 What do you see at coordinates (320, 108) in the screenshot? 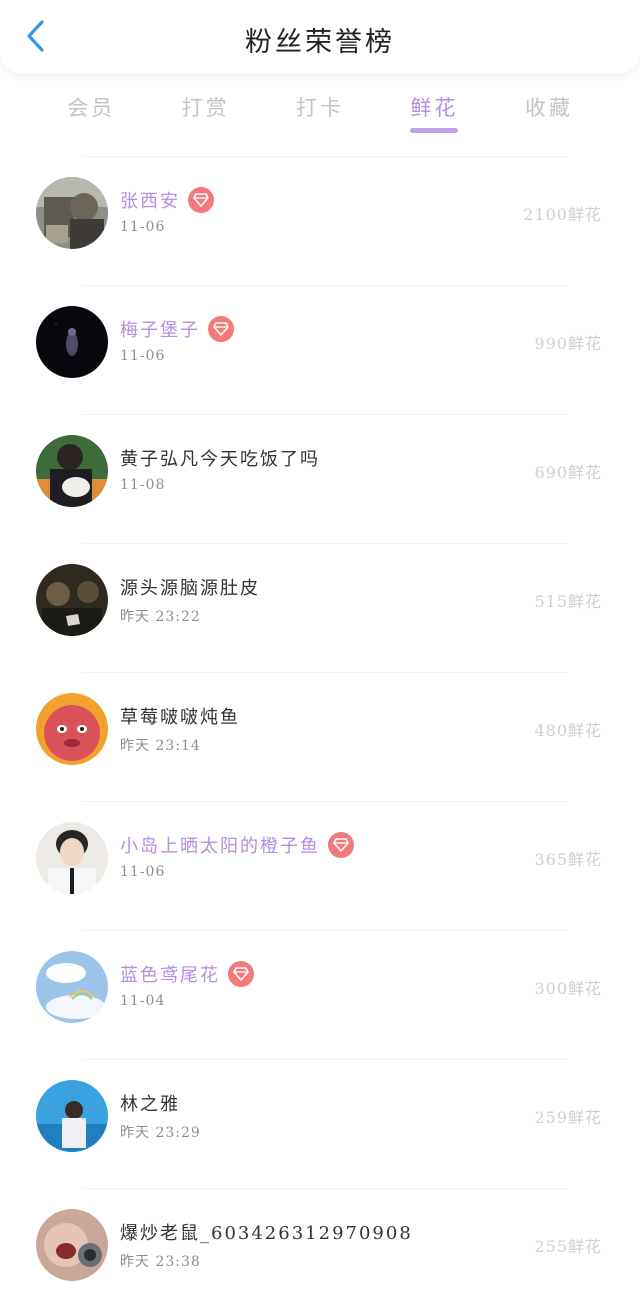
I see `tab-label: 打卡` at bounding box center [320, 108].